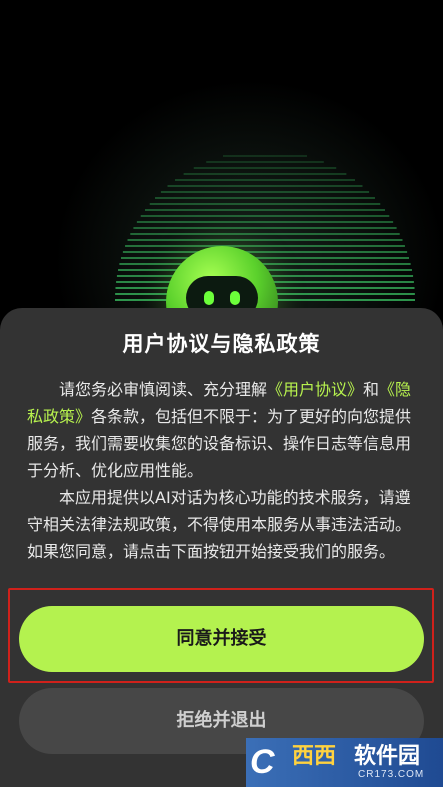 The image size is (443, 787). Describe the element at coordinates (344, 762) in the screenshot. I see `watermark: C 西西 软件园 CR173.COM` at that location.